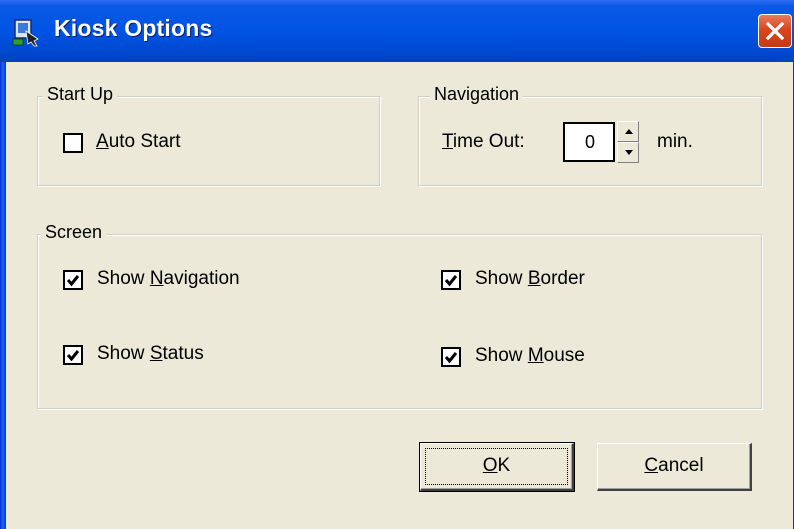 The width and height of the screenshot is (794, 529). I want to click on show-mouse-checkbox, so click(451, 357).